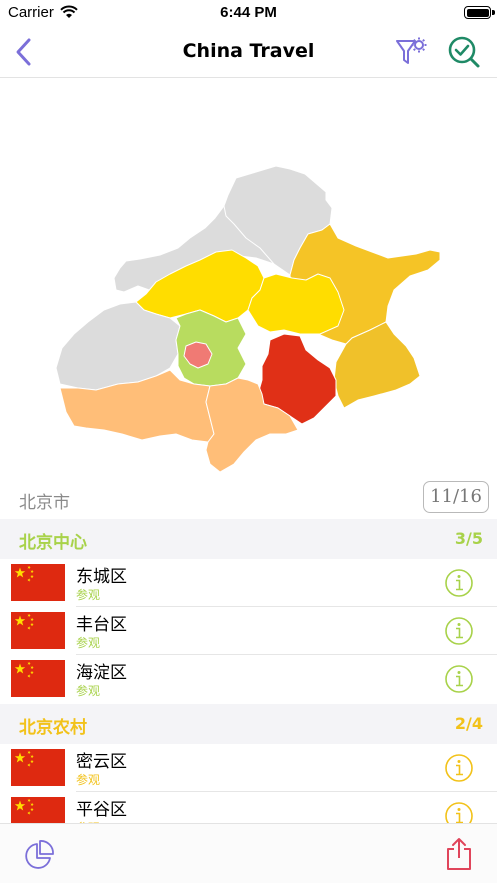 The image size is (497, 883). Describe the element at coordinates (459, 854) in the screenshot. I see `share-icon` at that location.